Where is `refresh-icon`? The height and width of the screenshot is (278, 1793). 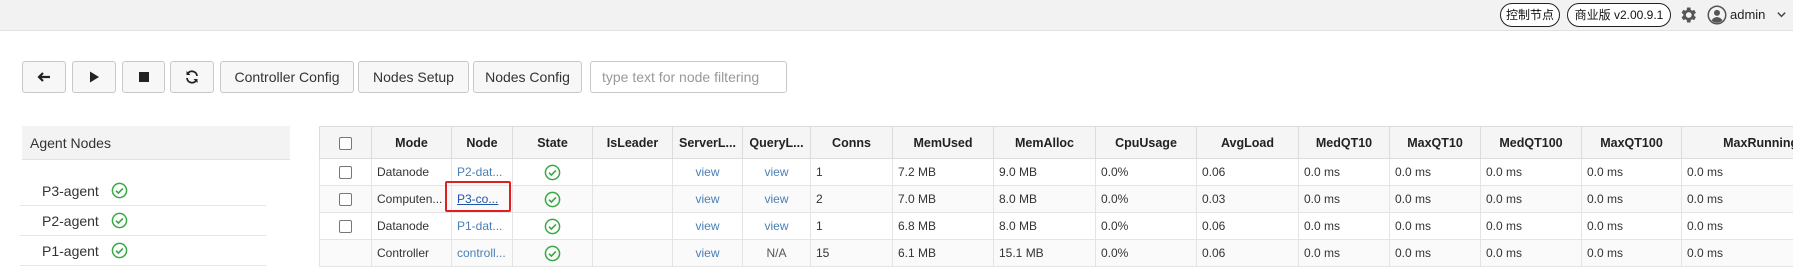 refresh-icon is located at coordinates (192, 77).